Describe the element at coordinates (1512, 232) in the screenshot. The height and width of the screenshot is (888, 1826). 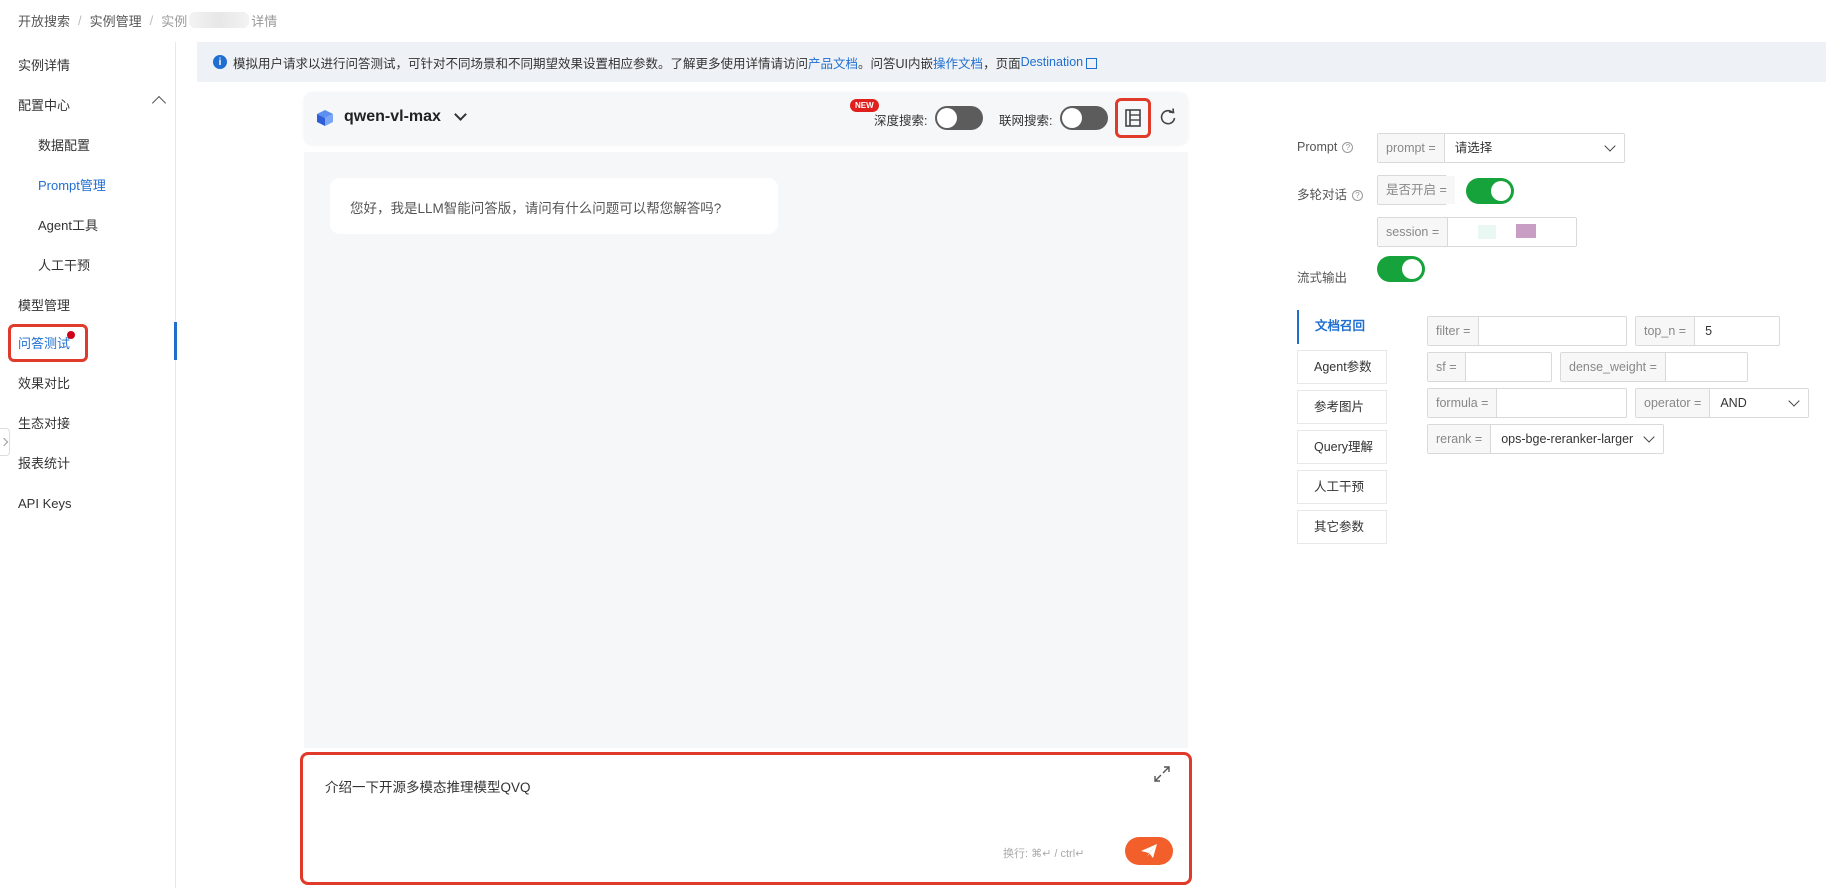
I see `session-value-redacted` at that location.